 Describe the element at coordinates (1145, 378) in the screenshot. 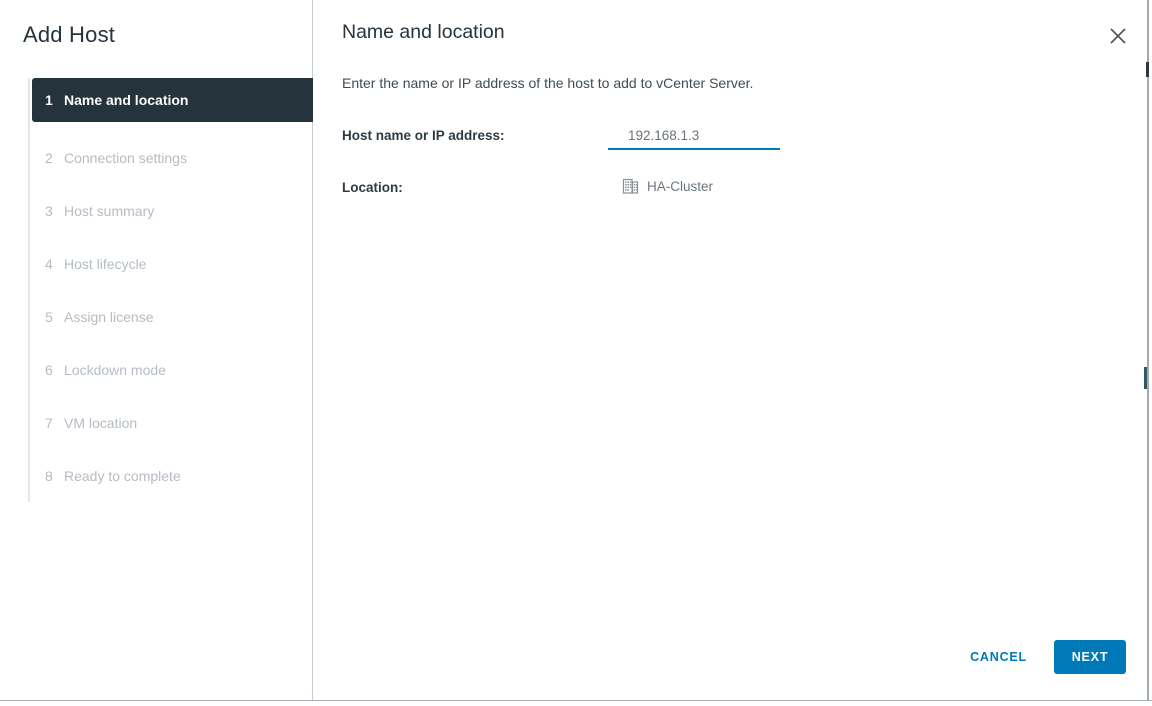

I see `scrollbar-thumb` at that location.